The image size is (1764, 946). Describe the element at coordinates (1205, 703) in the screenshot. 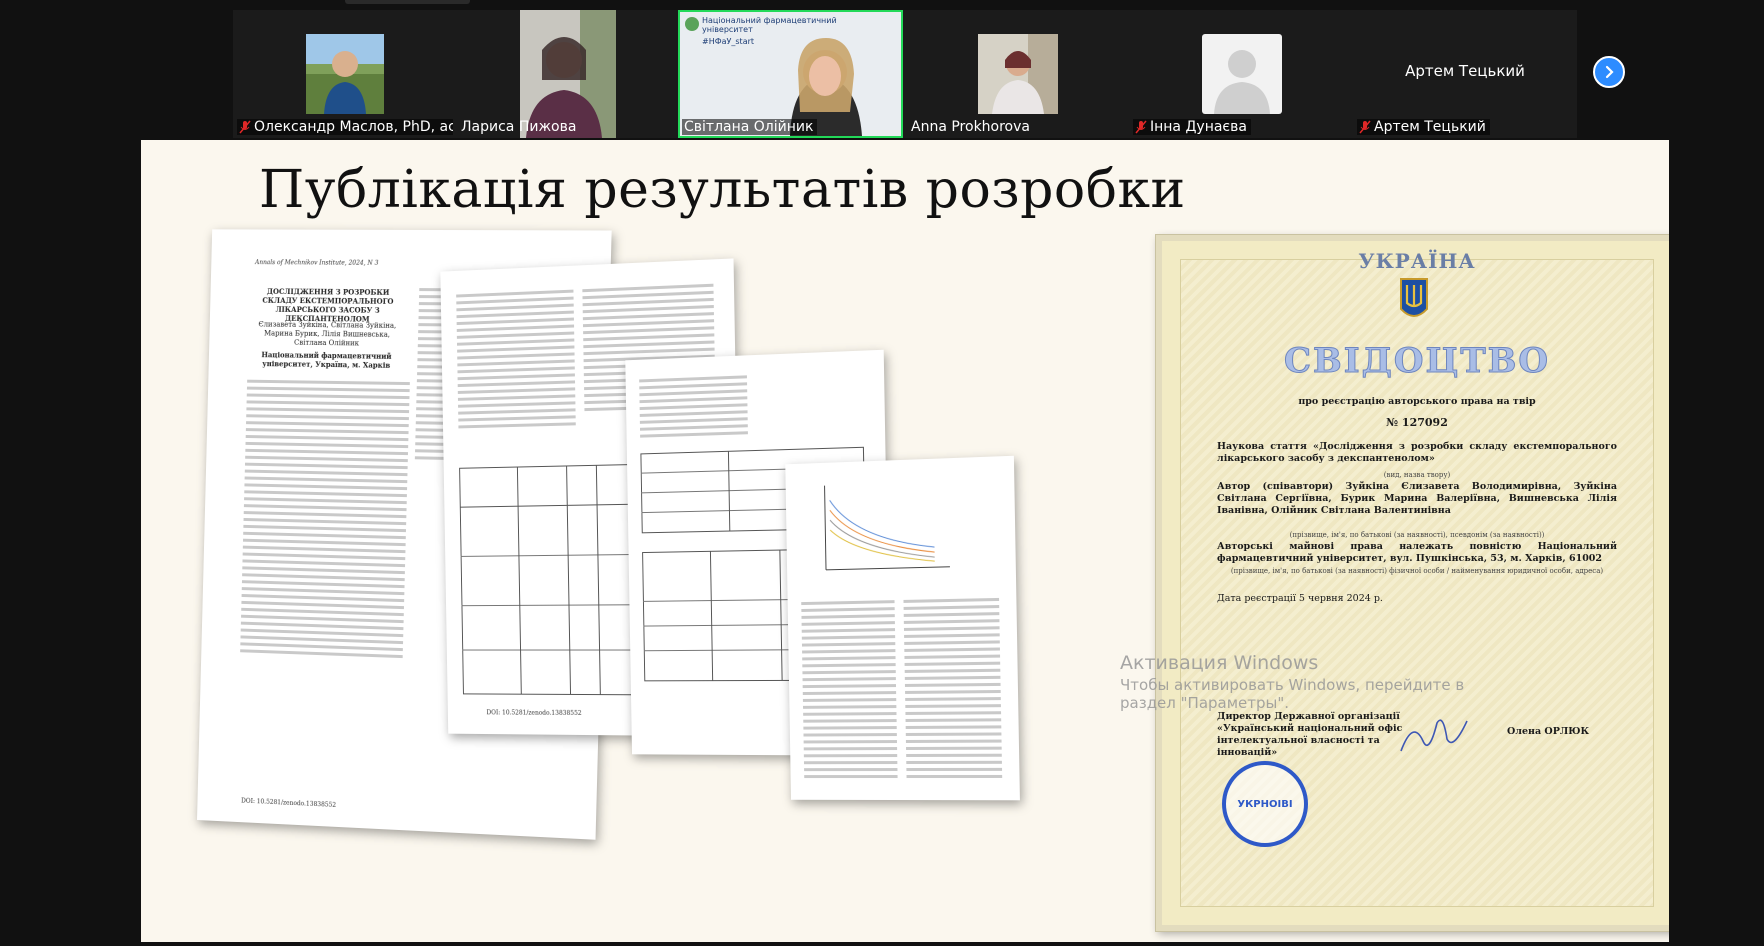

I see `watermark-line: раздел "Параметры".` at that location.